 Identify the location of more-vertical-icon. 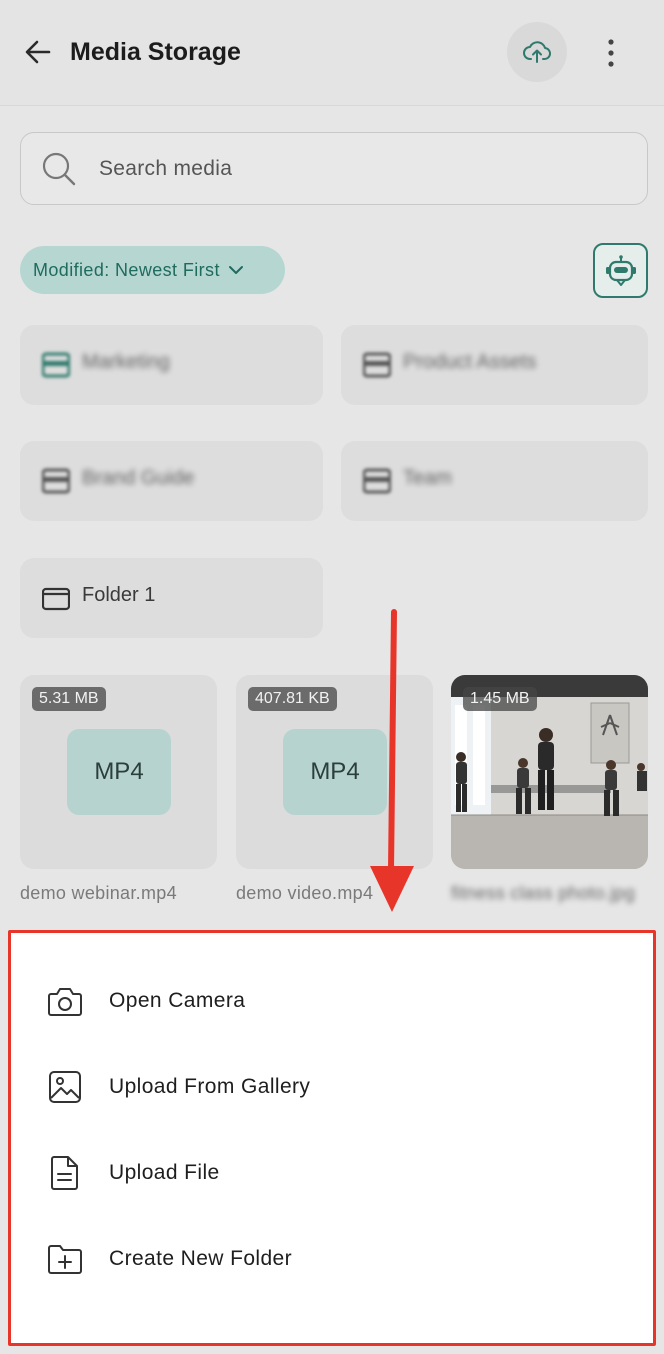
(611, 53).